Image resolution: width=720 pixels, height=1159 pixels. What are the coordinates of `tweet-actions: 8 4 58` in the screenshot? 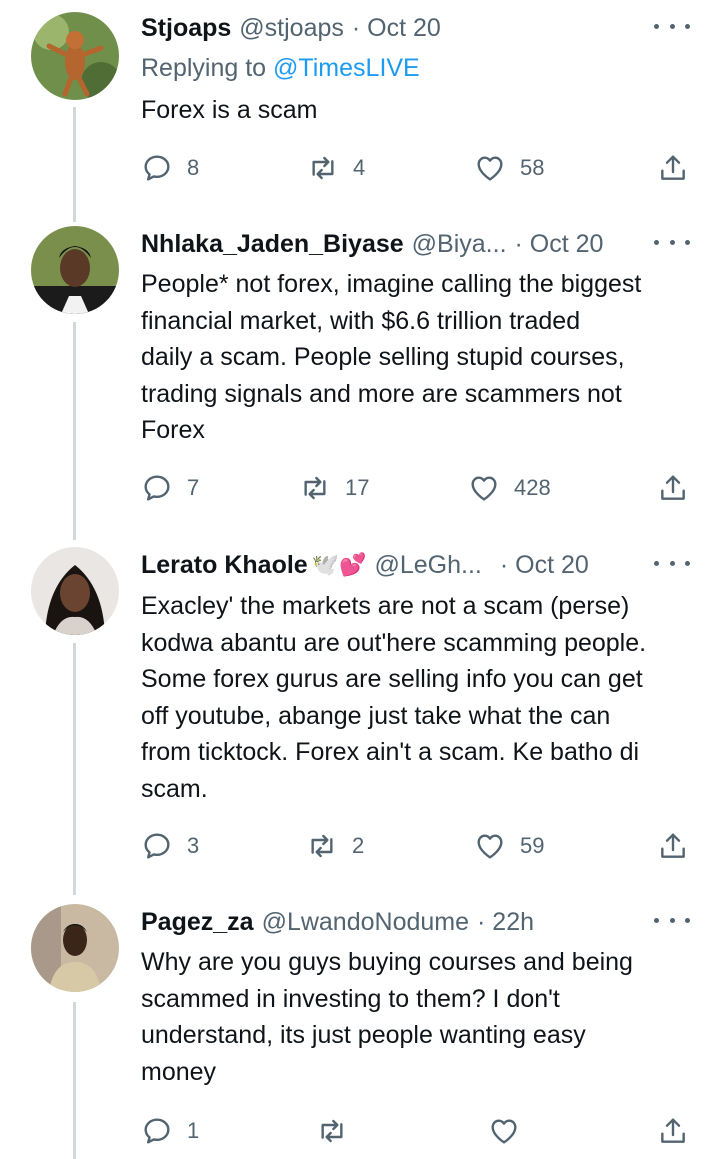 It's located at (416, 168).